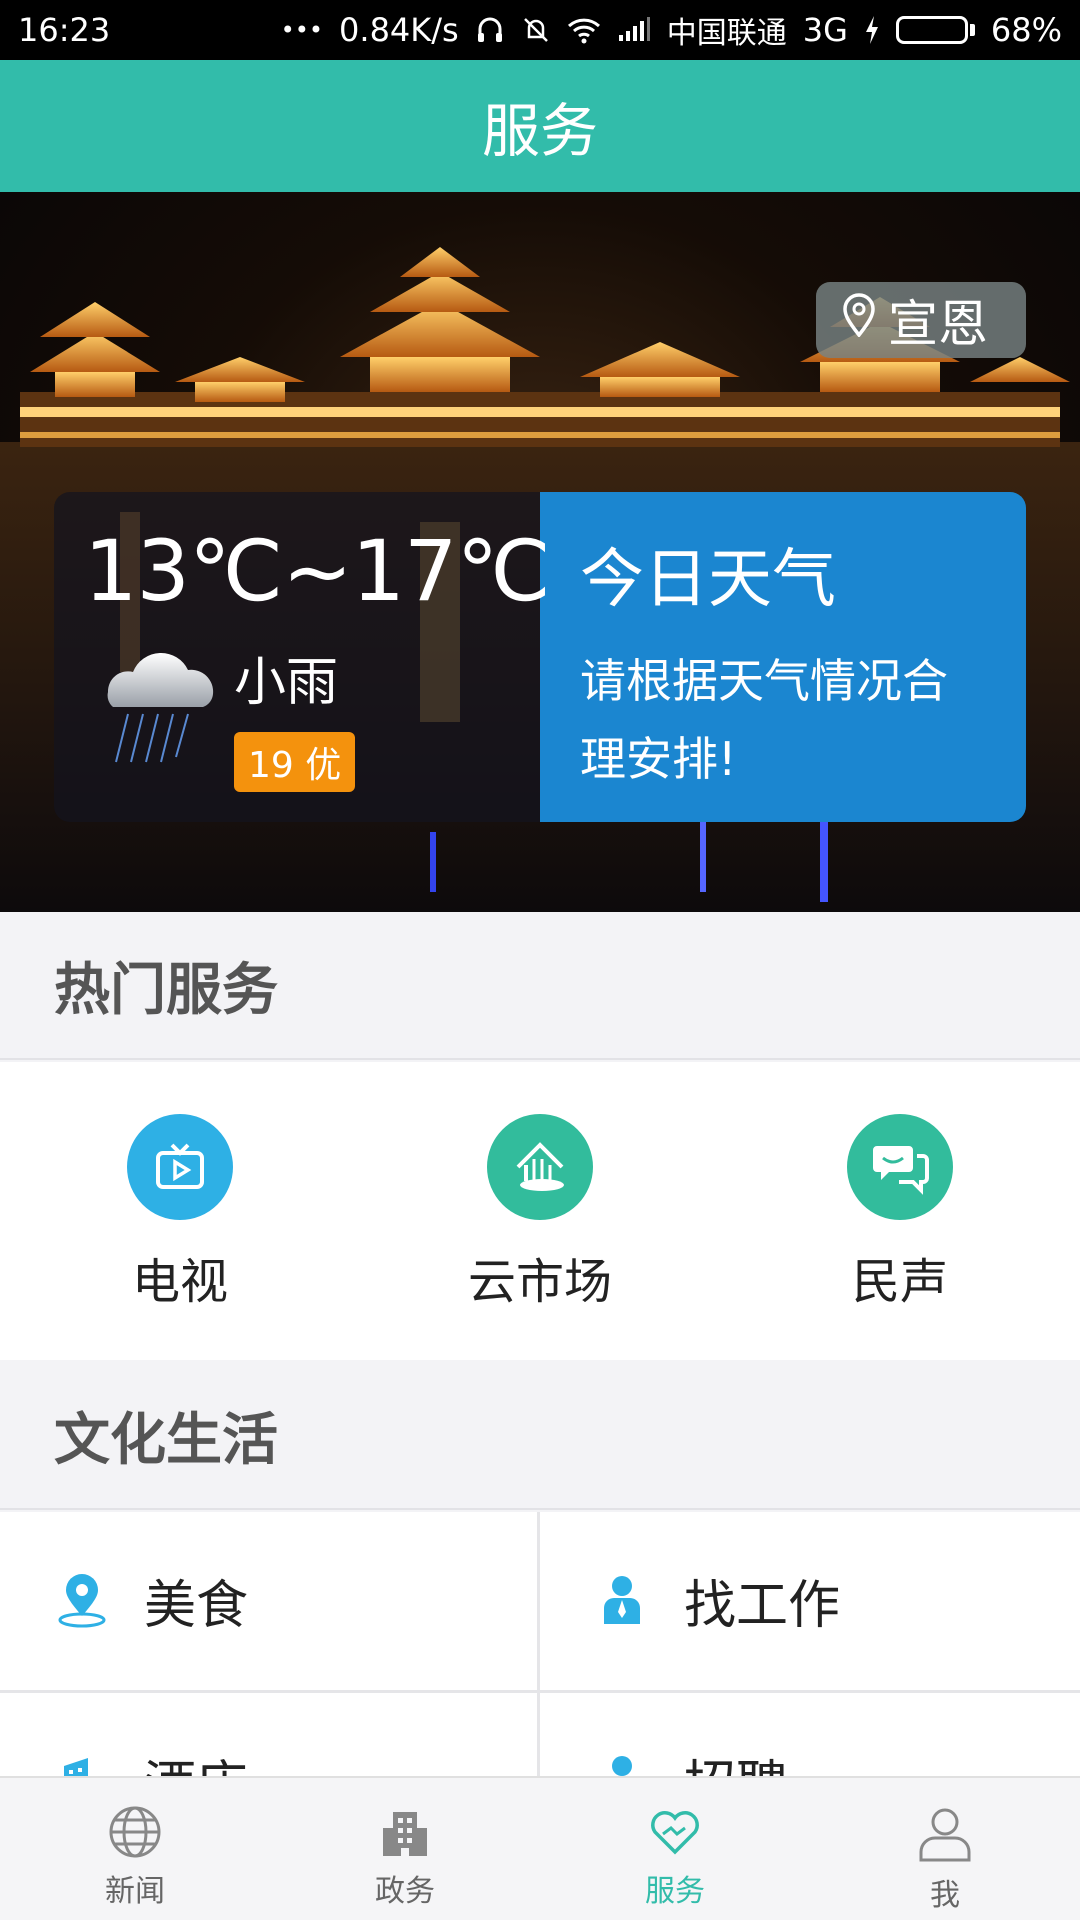  Describe the element at coordinates (938, 324) in the screenshot. I see `location-name: 宣恩` at that location.